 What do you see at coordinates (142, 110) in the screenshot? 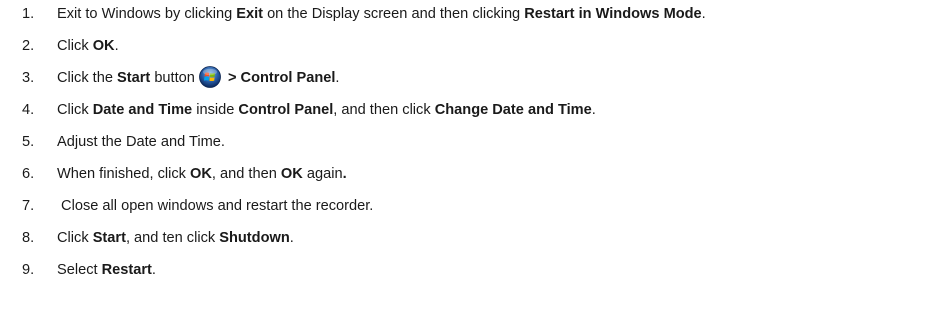
I see `step-bold-term: Date and Time` at bounding box center [142, 110].